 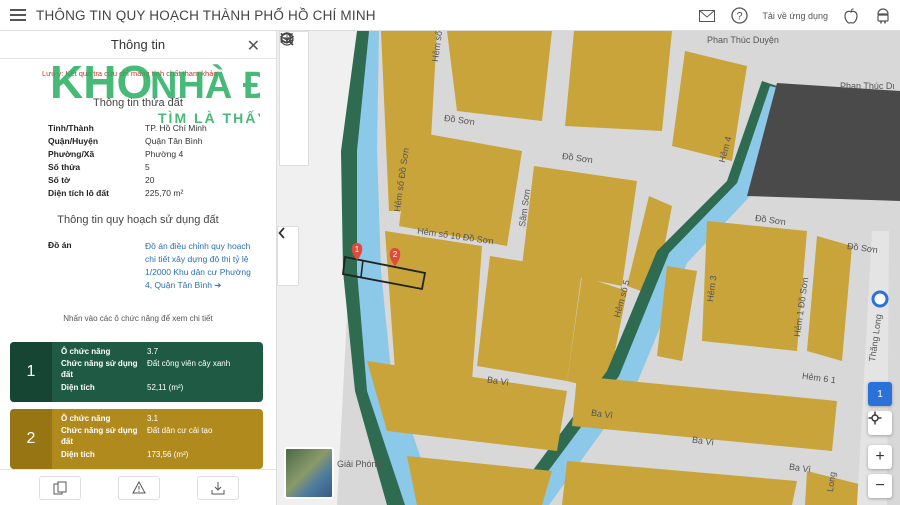 I want to click on street-label: Giải Phóng, so click(x=359, y=464).